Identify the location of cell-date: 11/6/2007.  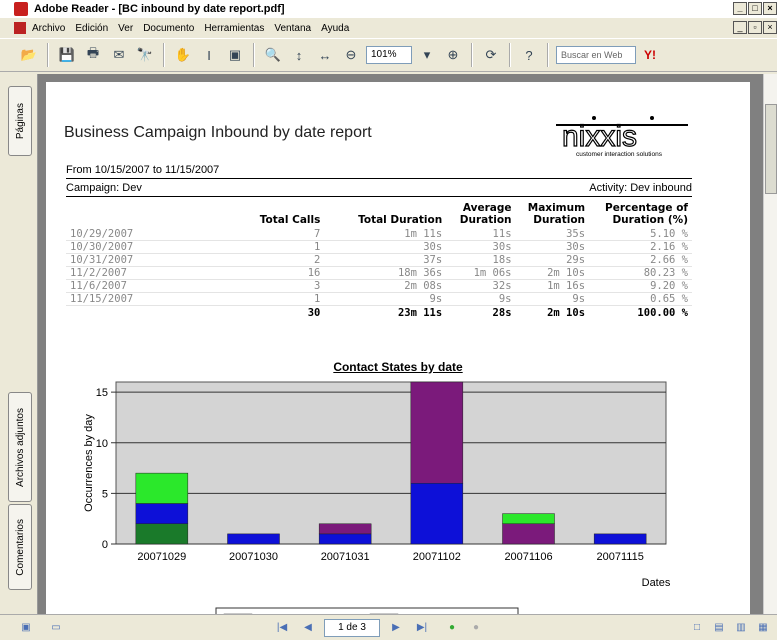
(145, 286).